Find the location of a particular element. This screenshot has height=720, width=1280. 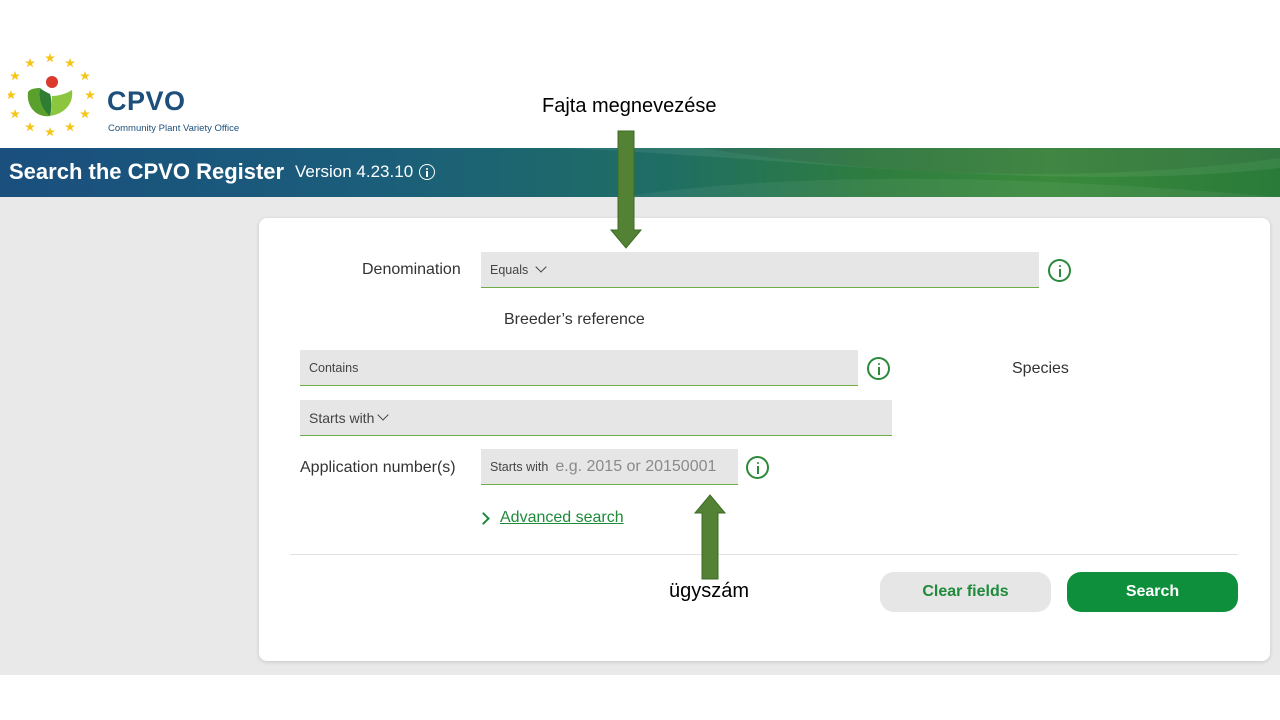

application-number-label: Application number(s) is located at coordinates (378, 467).